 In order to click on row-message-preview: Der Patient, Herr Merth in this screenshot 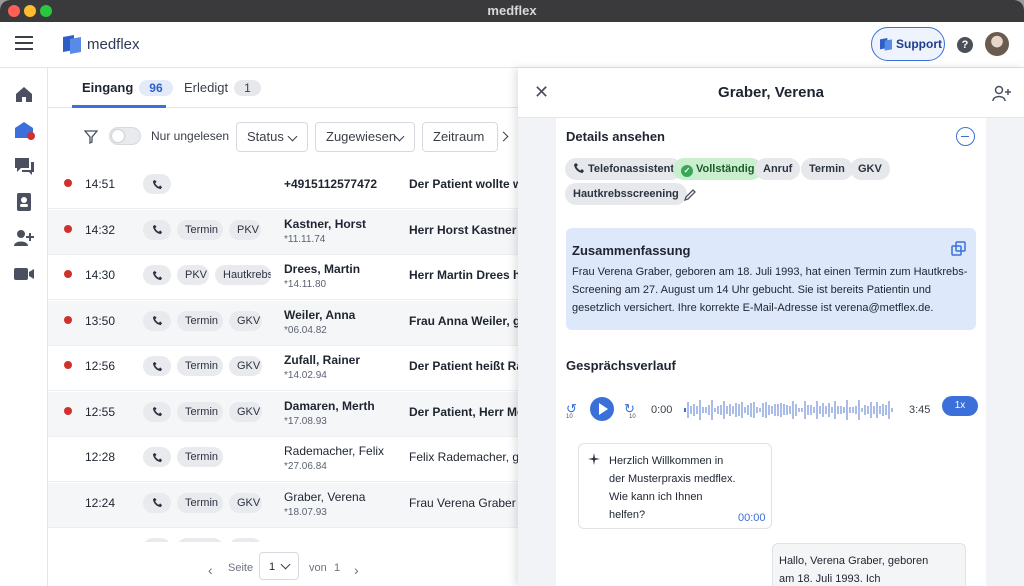, I will do `click(463, 411)`.